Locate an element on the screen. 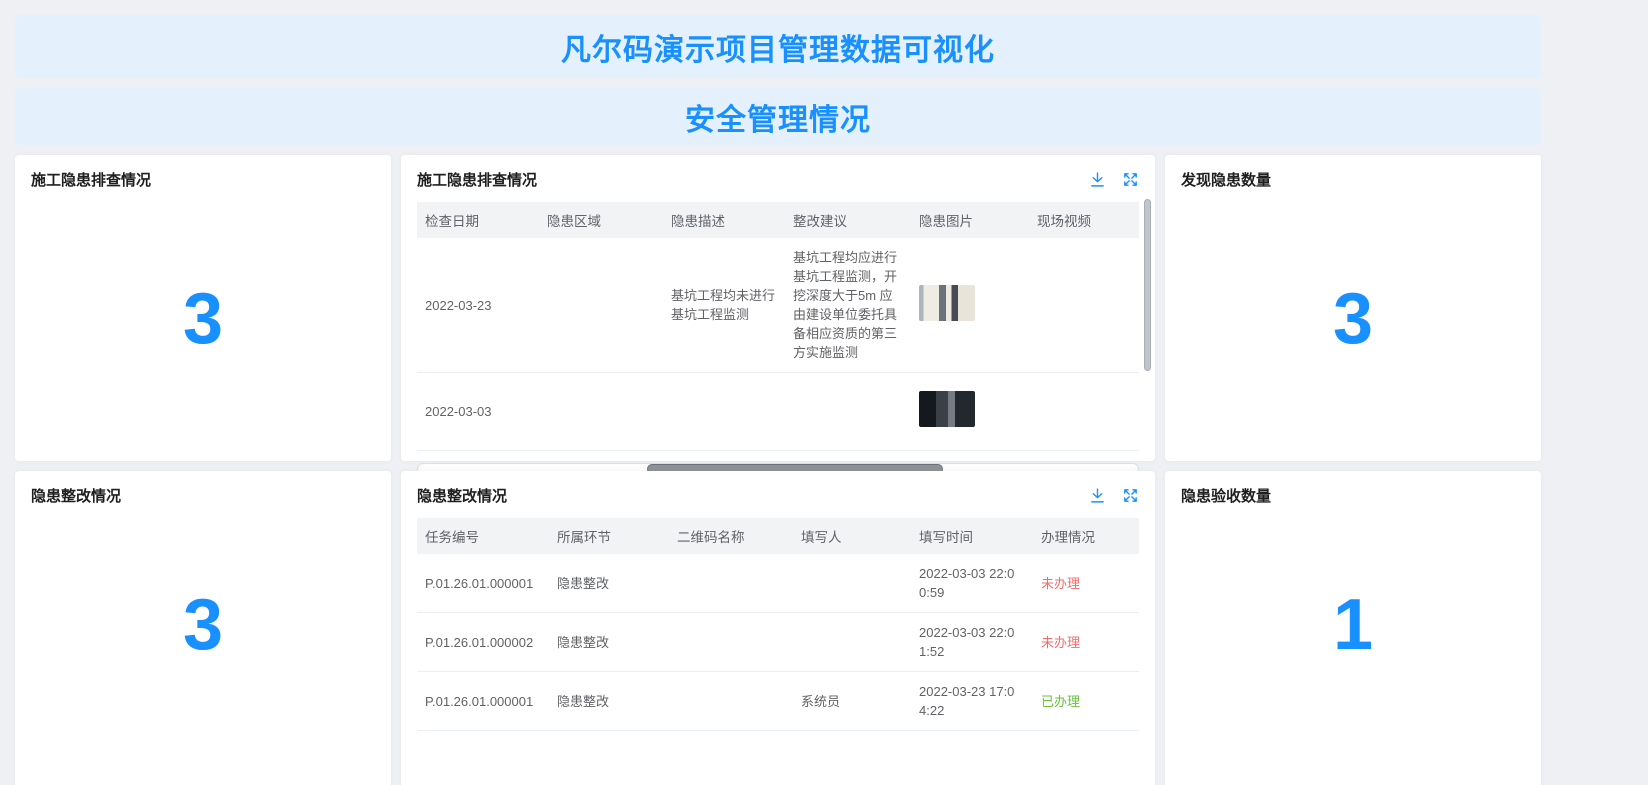 This screenshot has width=1648, height=785. cell-fill-time: 2022-03-23 17:04:22 is located at coordinates (972, 701).